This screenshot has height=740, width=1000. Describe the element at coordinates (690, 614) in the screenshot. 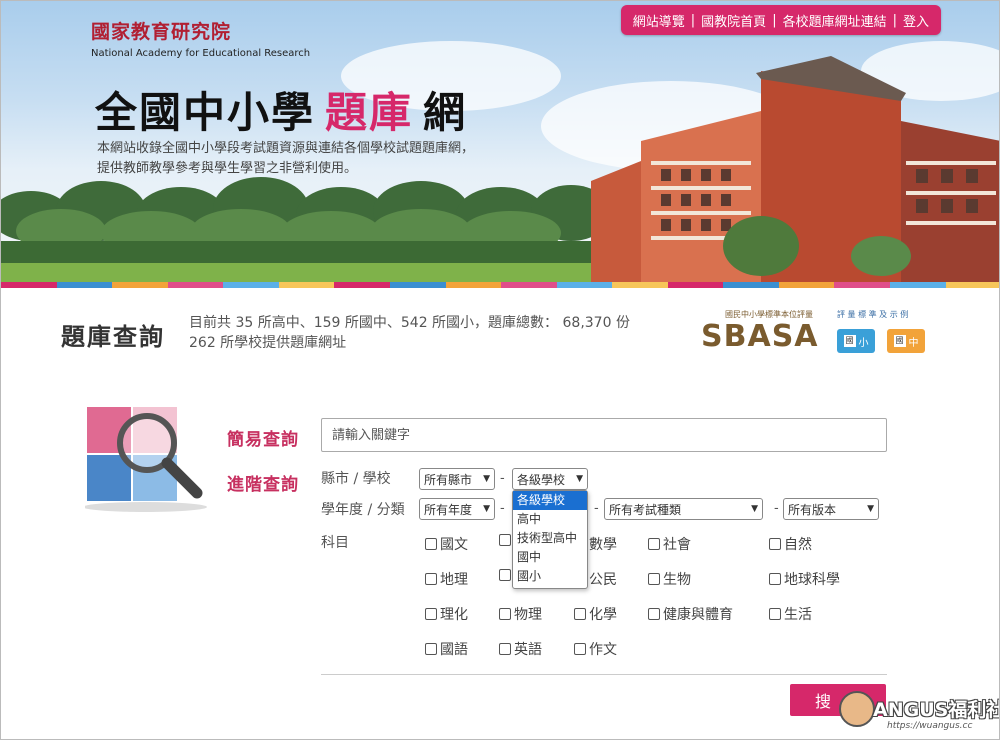

I see `subject-checkbox: 健康與體育` at that location.